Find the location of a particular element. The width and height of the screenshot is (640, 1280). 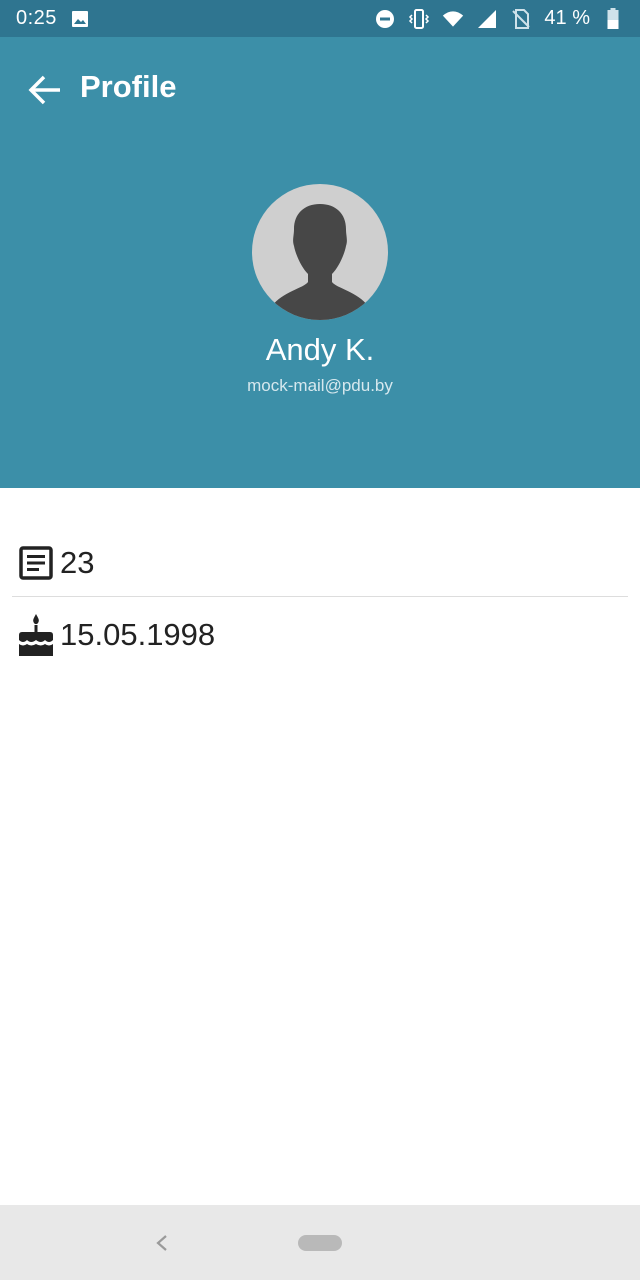

profile-email: mock-mail@pdu.by is located at coordinates (320, 385).